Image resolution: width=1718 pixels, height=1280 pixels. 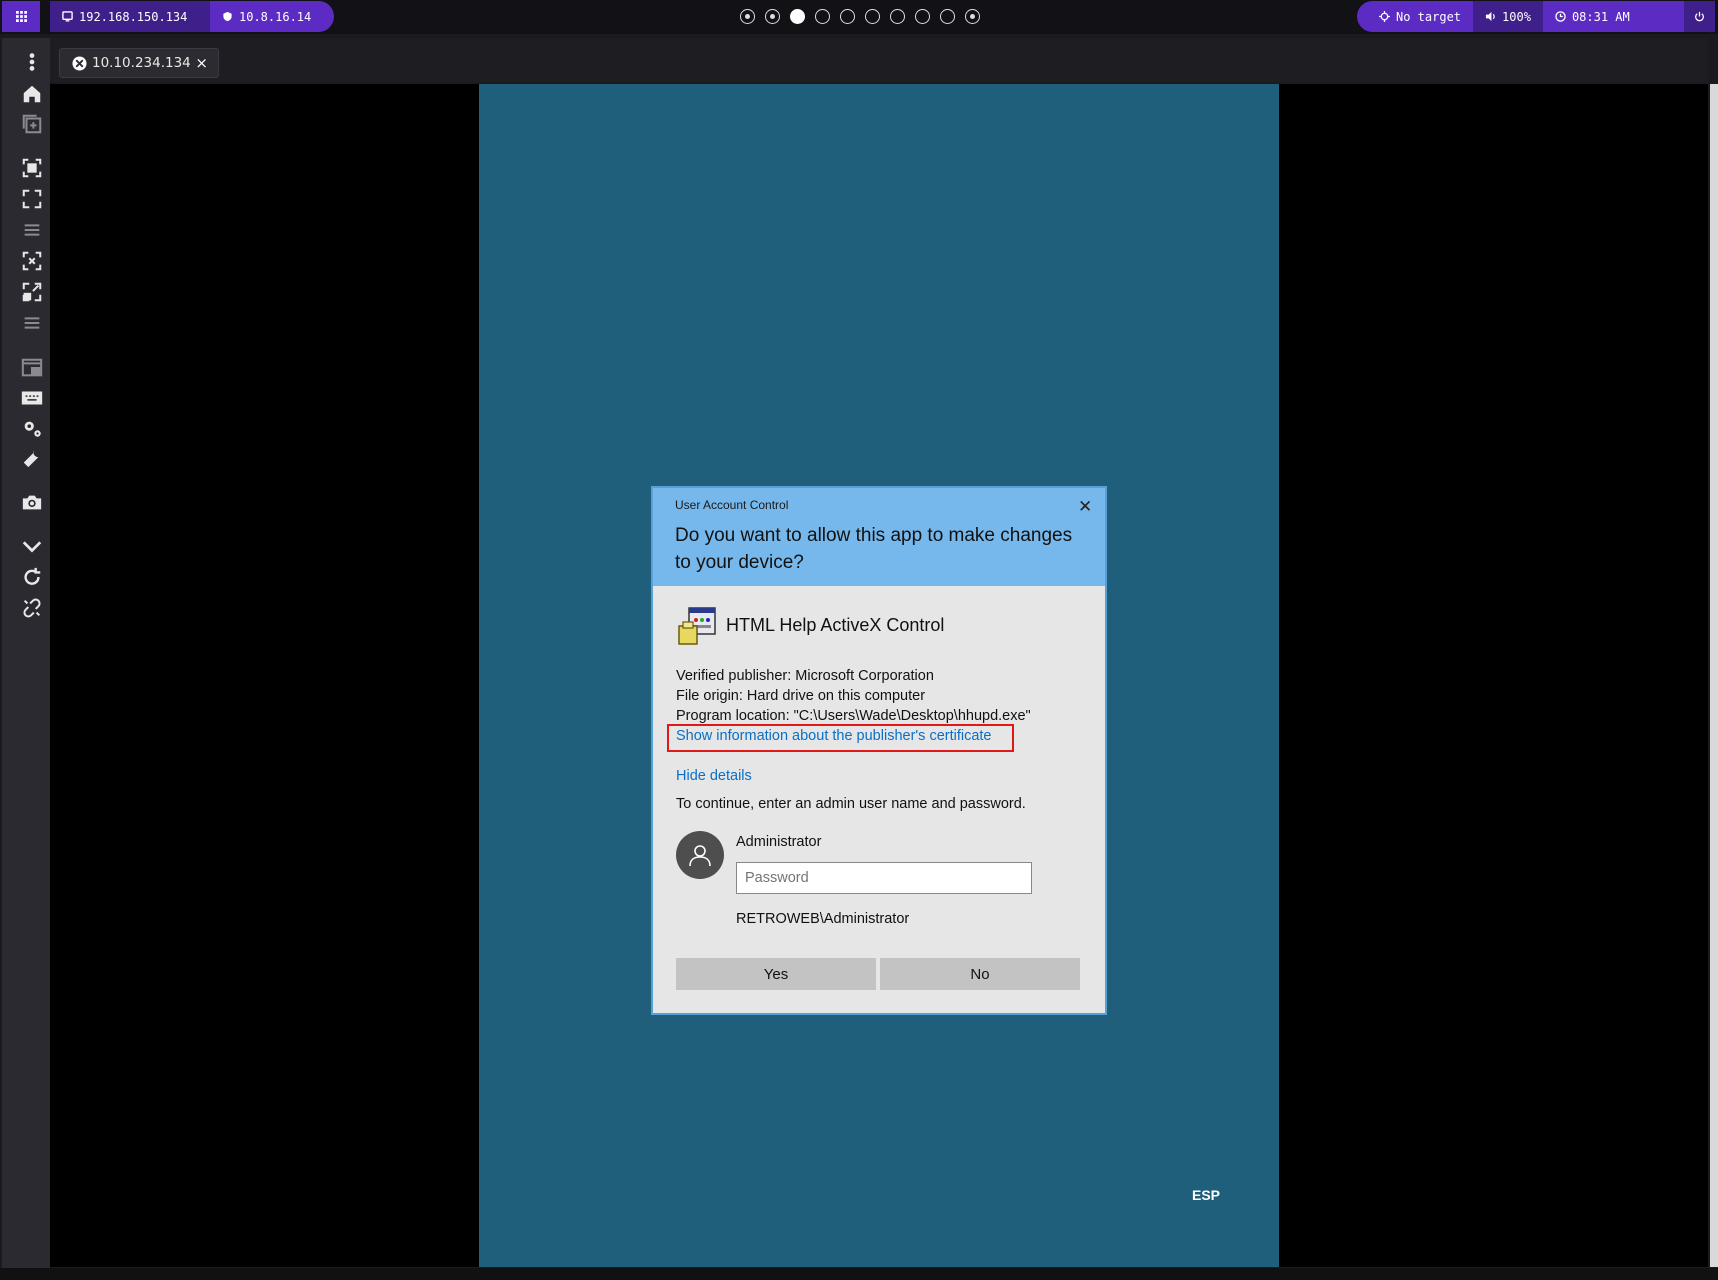 What do you see at coordinates (801, 696) in the screenshot?
I see `file-origin-info: File origin: Hard drive on this computer` at bounding box center [801, 696].